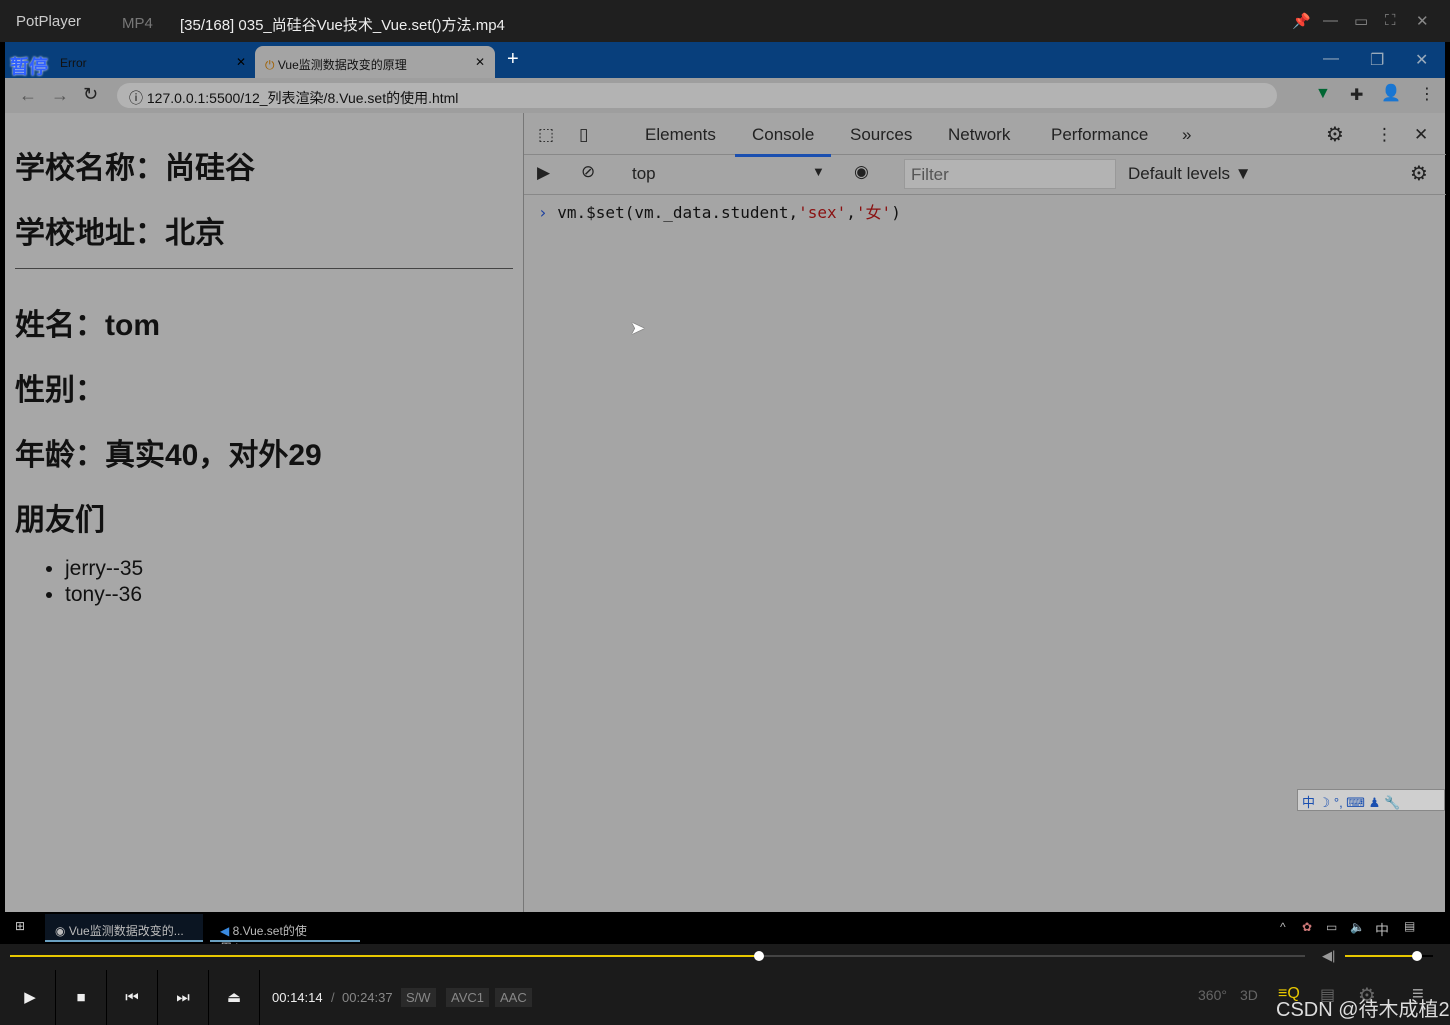  I want to click on stop-button: ■, so click(81, 997).